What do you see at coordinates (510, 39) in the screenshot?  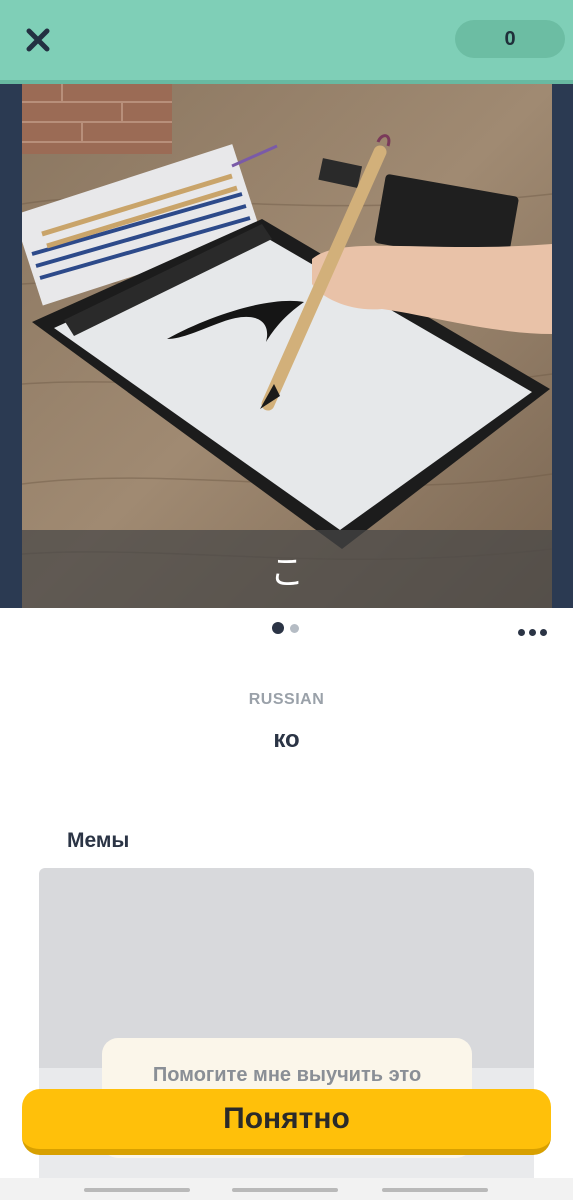 I see `score-counter: 0` at bounding box center [510, 39].